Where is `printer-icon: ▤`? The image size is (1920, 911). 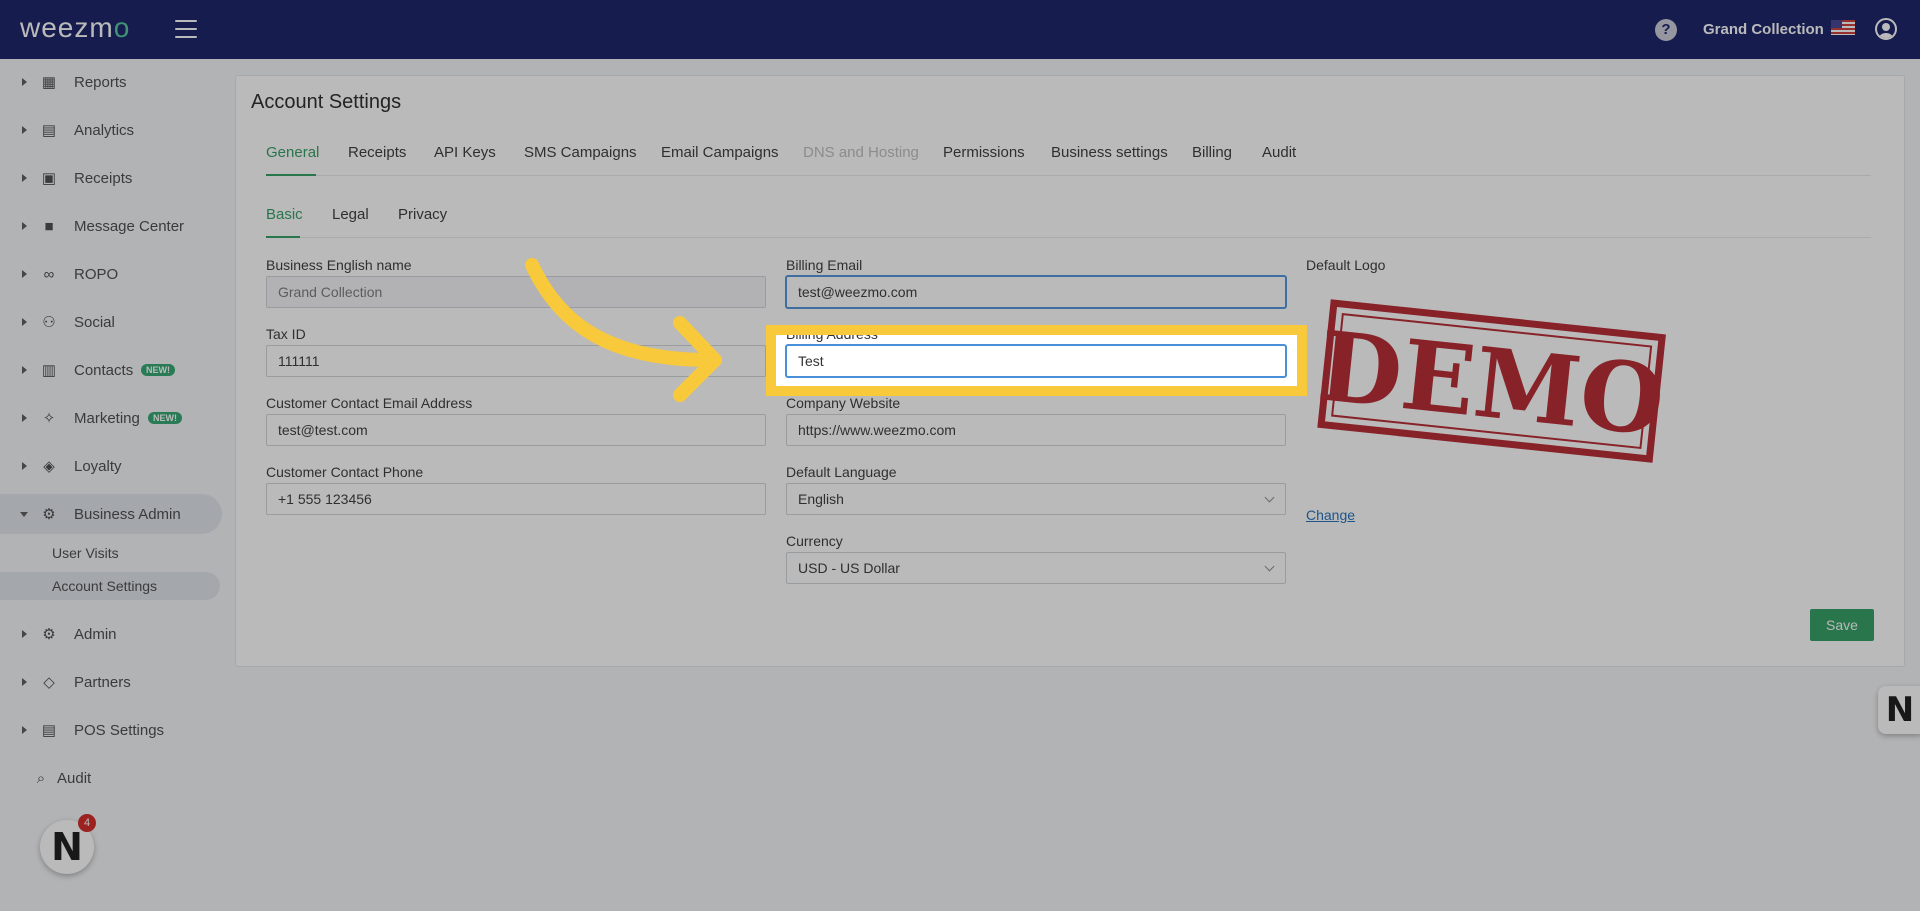 printer-icon: ▤ is located at coordinates (49, 730).